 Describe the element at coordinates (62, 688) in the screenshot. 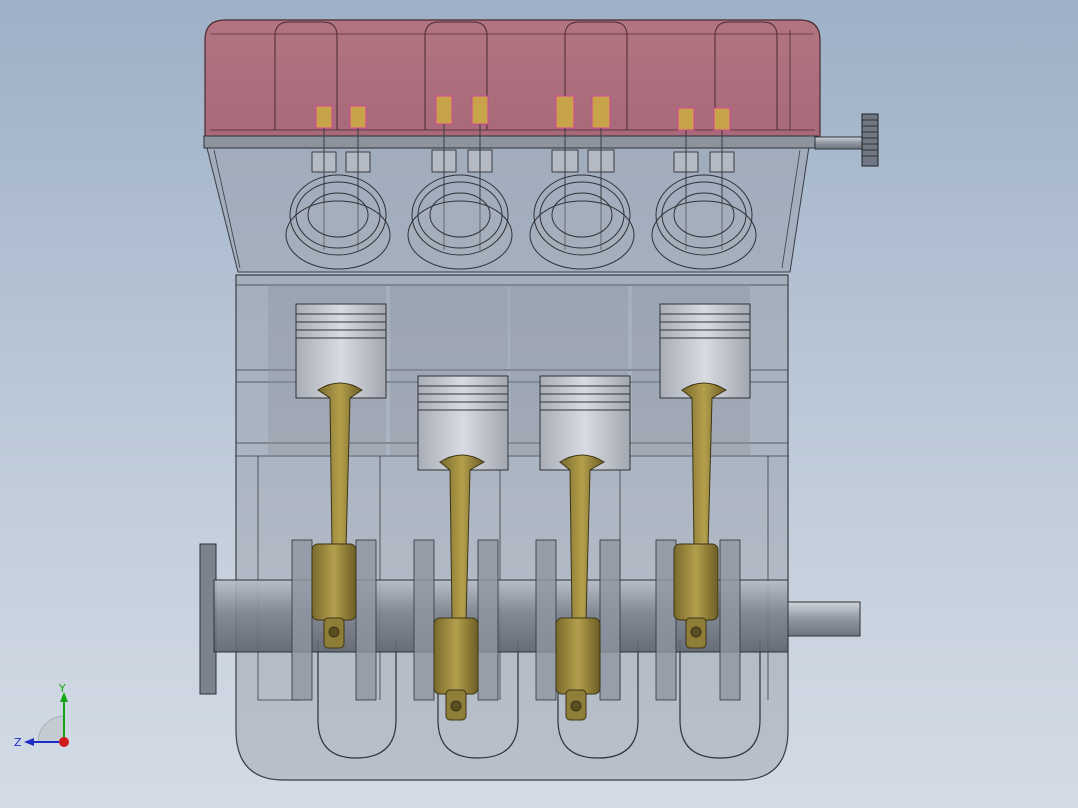

I see `y-axis-label: Y` at that location.